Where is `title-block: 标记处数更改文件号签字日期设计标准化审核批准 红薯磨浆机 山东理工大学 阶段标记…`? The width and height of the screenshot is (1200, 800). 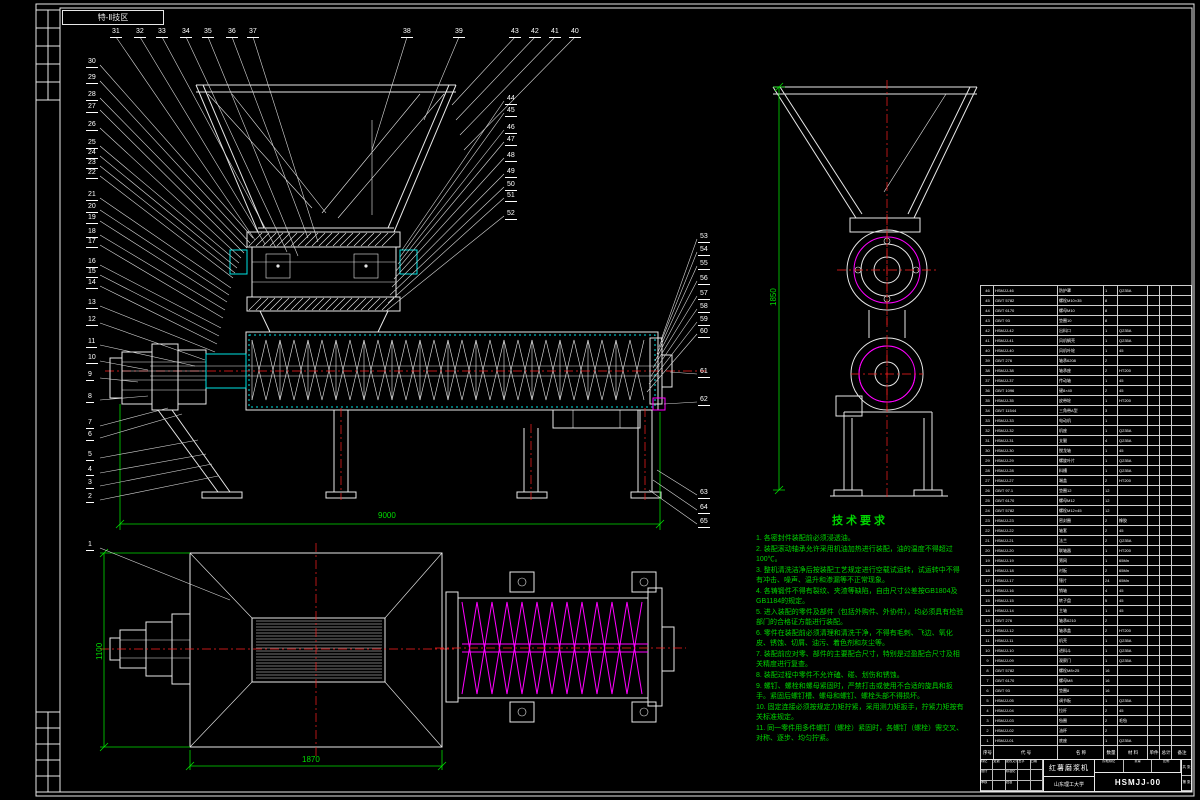
title-block: 标记处数更改文件号签字日期设计标准化审核批准 红薯磨浆机 山东理工大学 阶段标记… is located at coordinates (1086, 775).